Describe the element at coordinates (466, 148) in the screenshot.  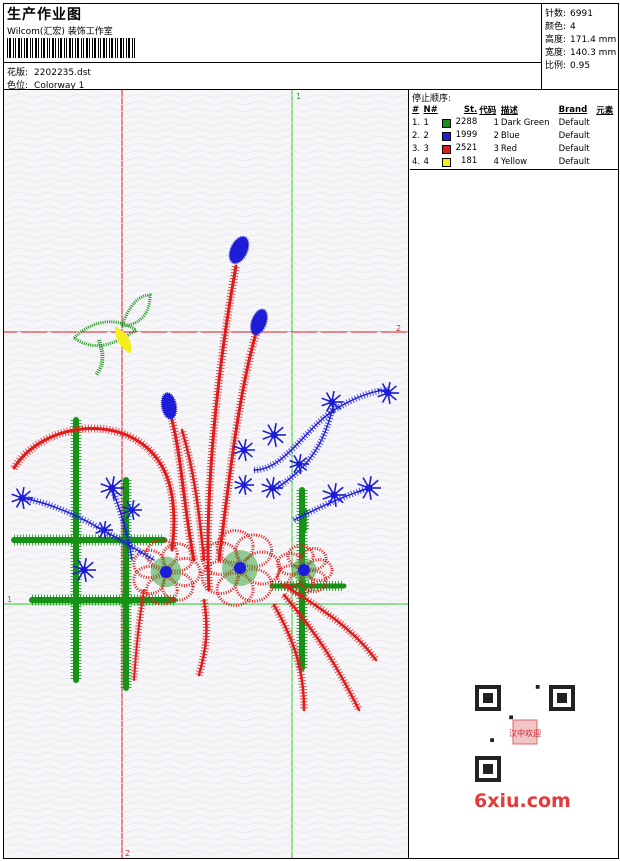
I see `stitch-count: 2521` at that location.